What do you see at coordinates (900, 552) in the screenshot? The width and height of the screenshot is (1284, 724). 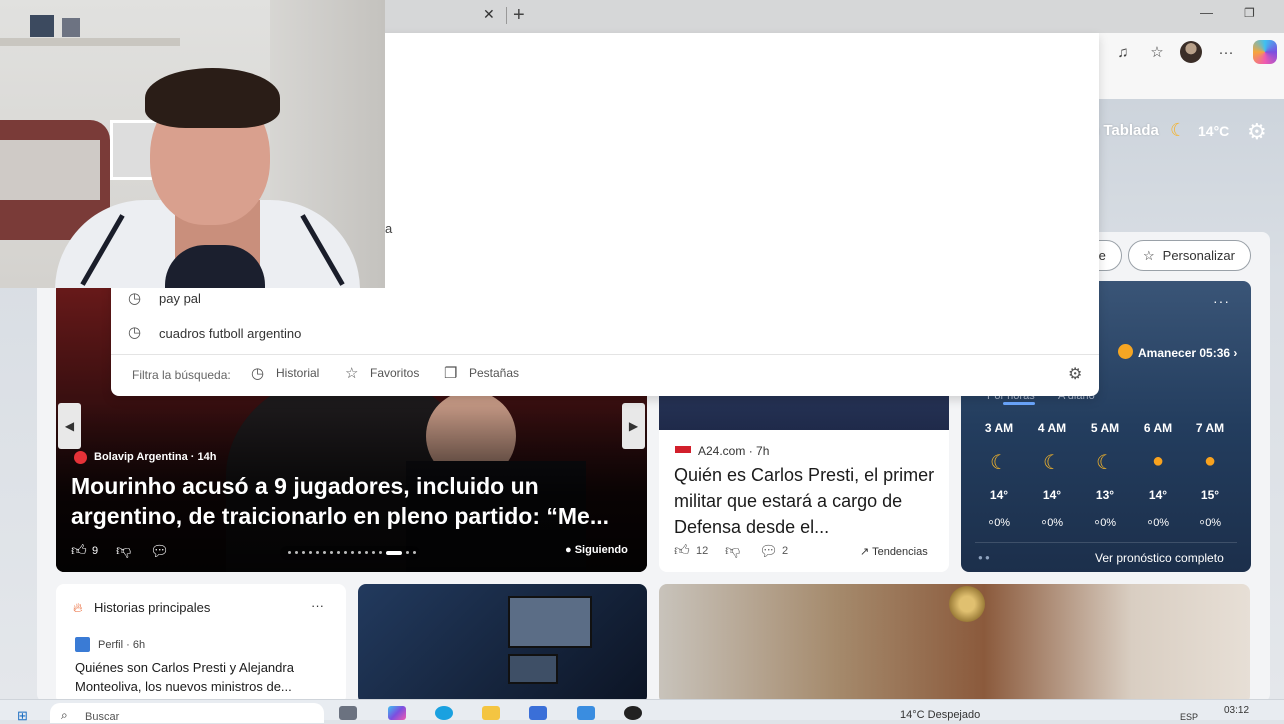 I see `trends-label: Tendencias` at bounding box center [900, 552].